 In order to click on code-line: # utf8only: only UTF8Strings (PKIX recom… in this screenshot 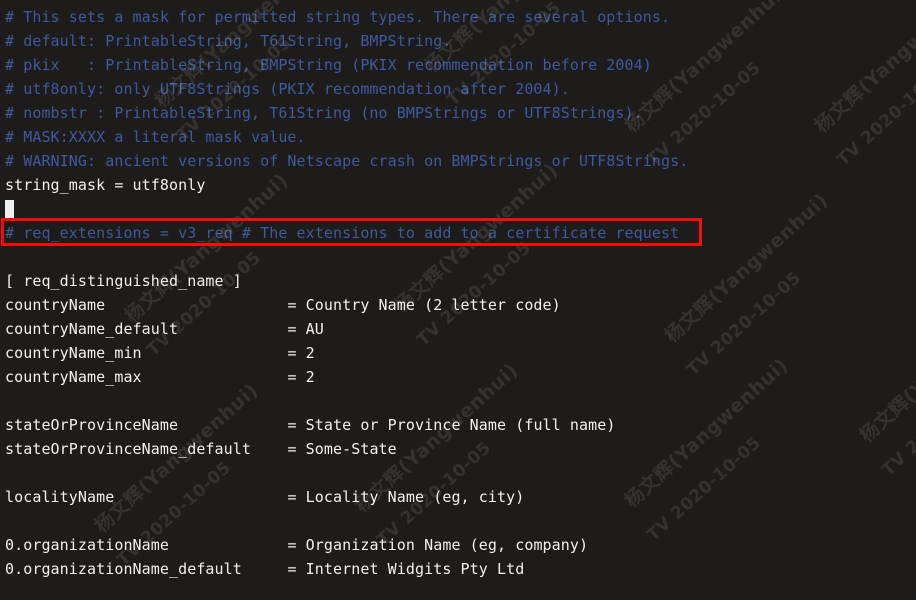, I will do `click(458, 89)`.